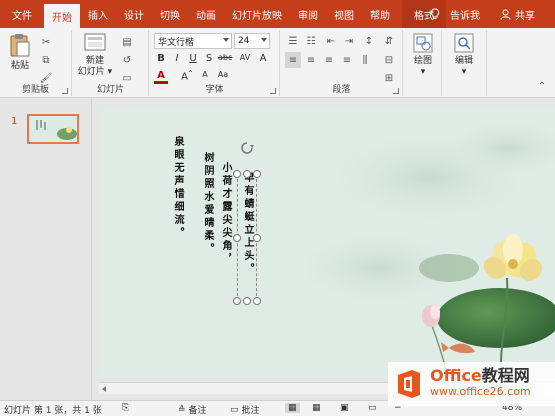 The height and width of the screenshot is (416, 555). Describe the element at coordinates (311, 41) in the screenshot. I see `numbering-icon: ☷` at that location.